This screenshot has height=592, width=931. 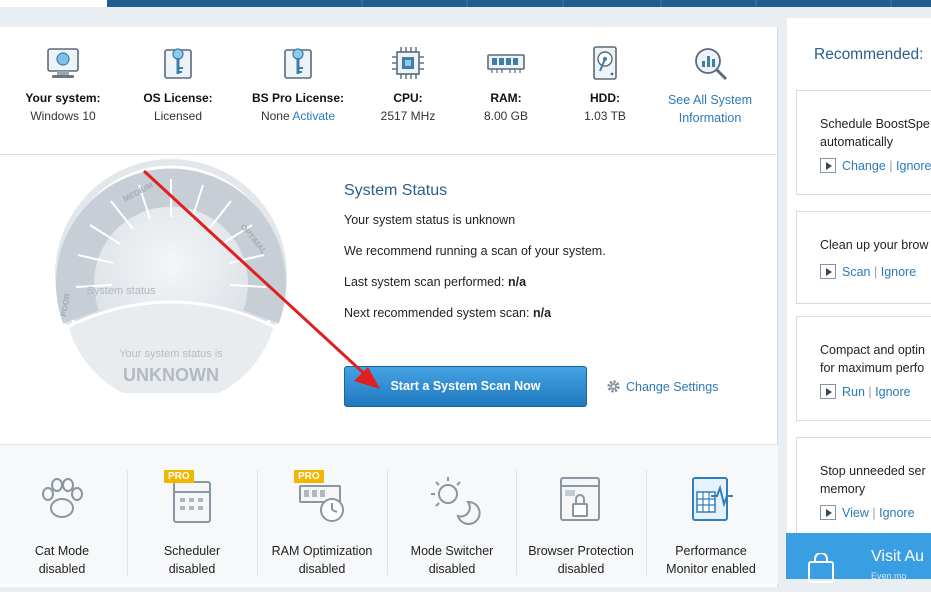 I want to click on bs-license-value-wrap: None Activate, so click(x=298, y=116).